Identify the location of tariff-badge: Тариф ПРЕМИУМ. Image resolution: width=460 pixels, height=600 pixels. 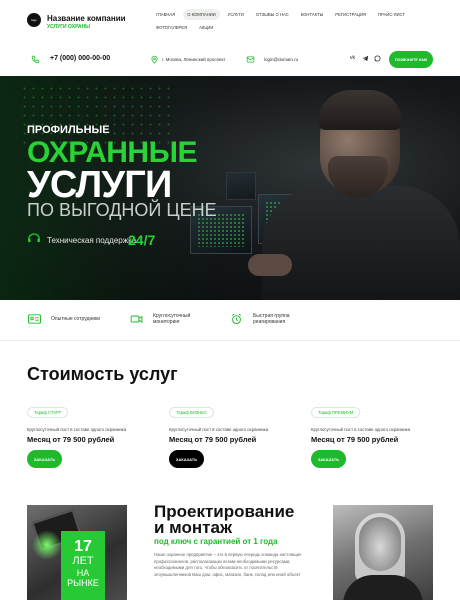
(336, 412).